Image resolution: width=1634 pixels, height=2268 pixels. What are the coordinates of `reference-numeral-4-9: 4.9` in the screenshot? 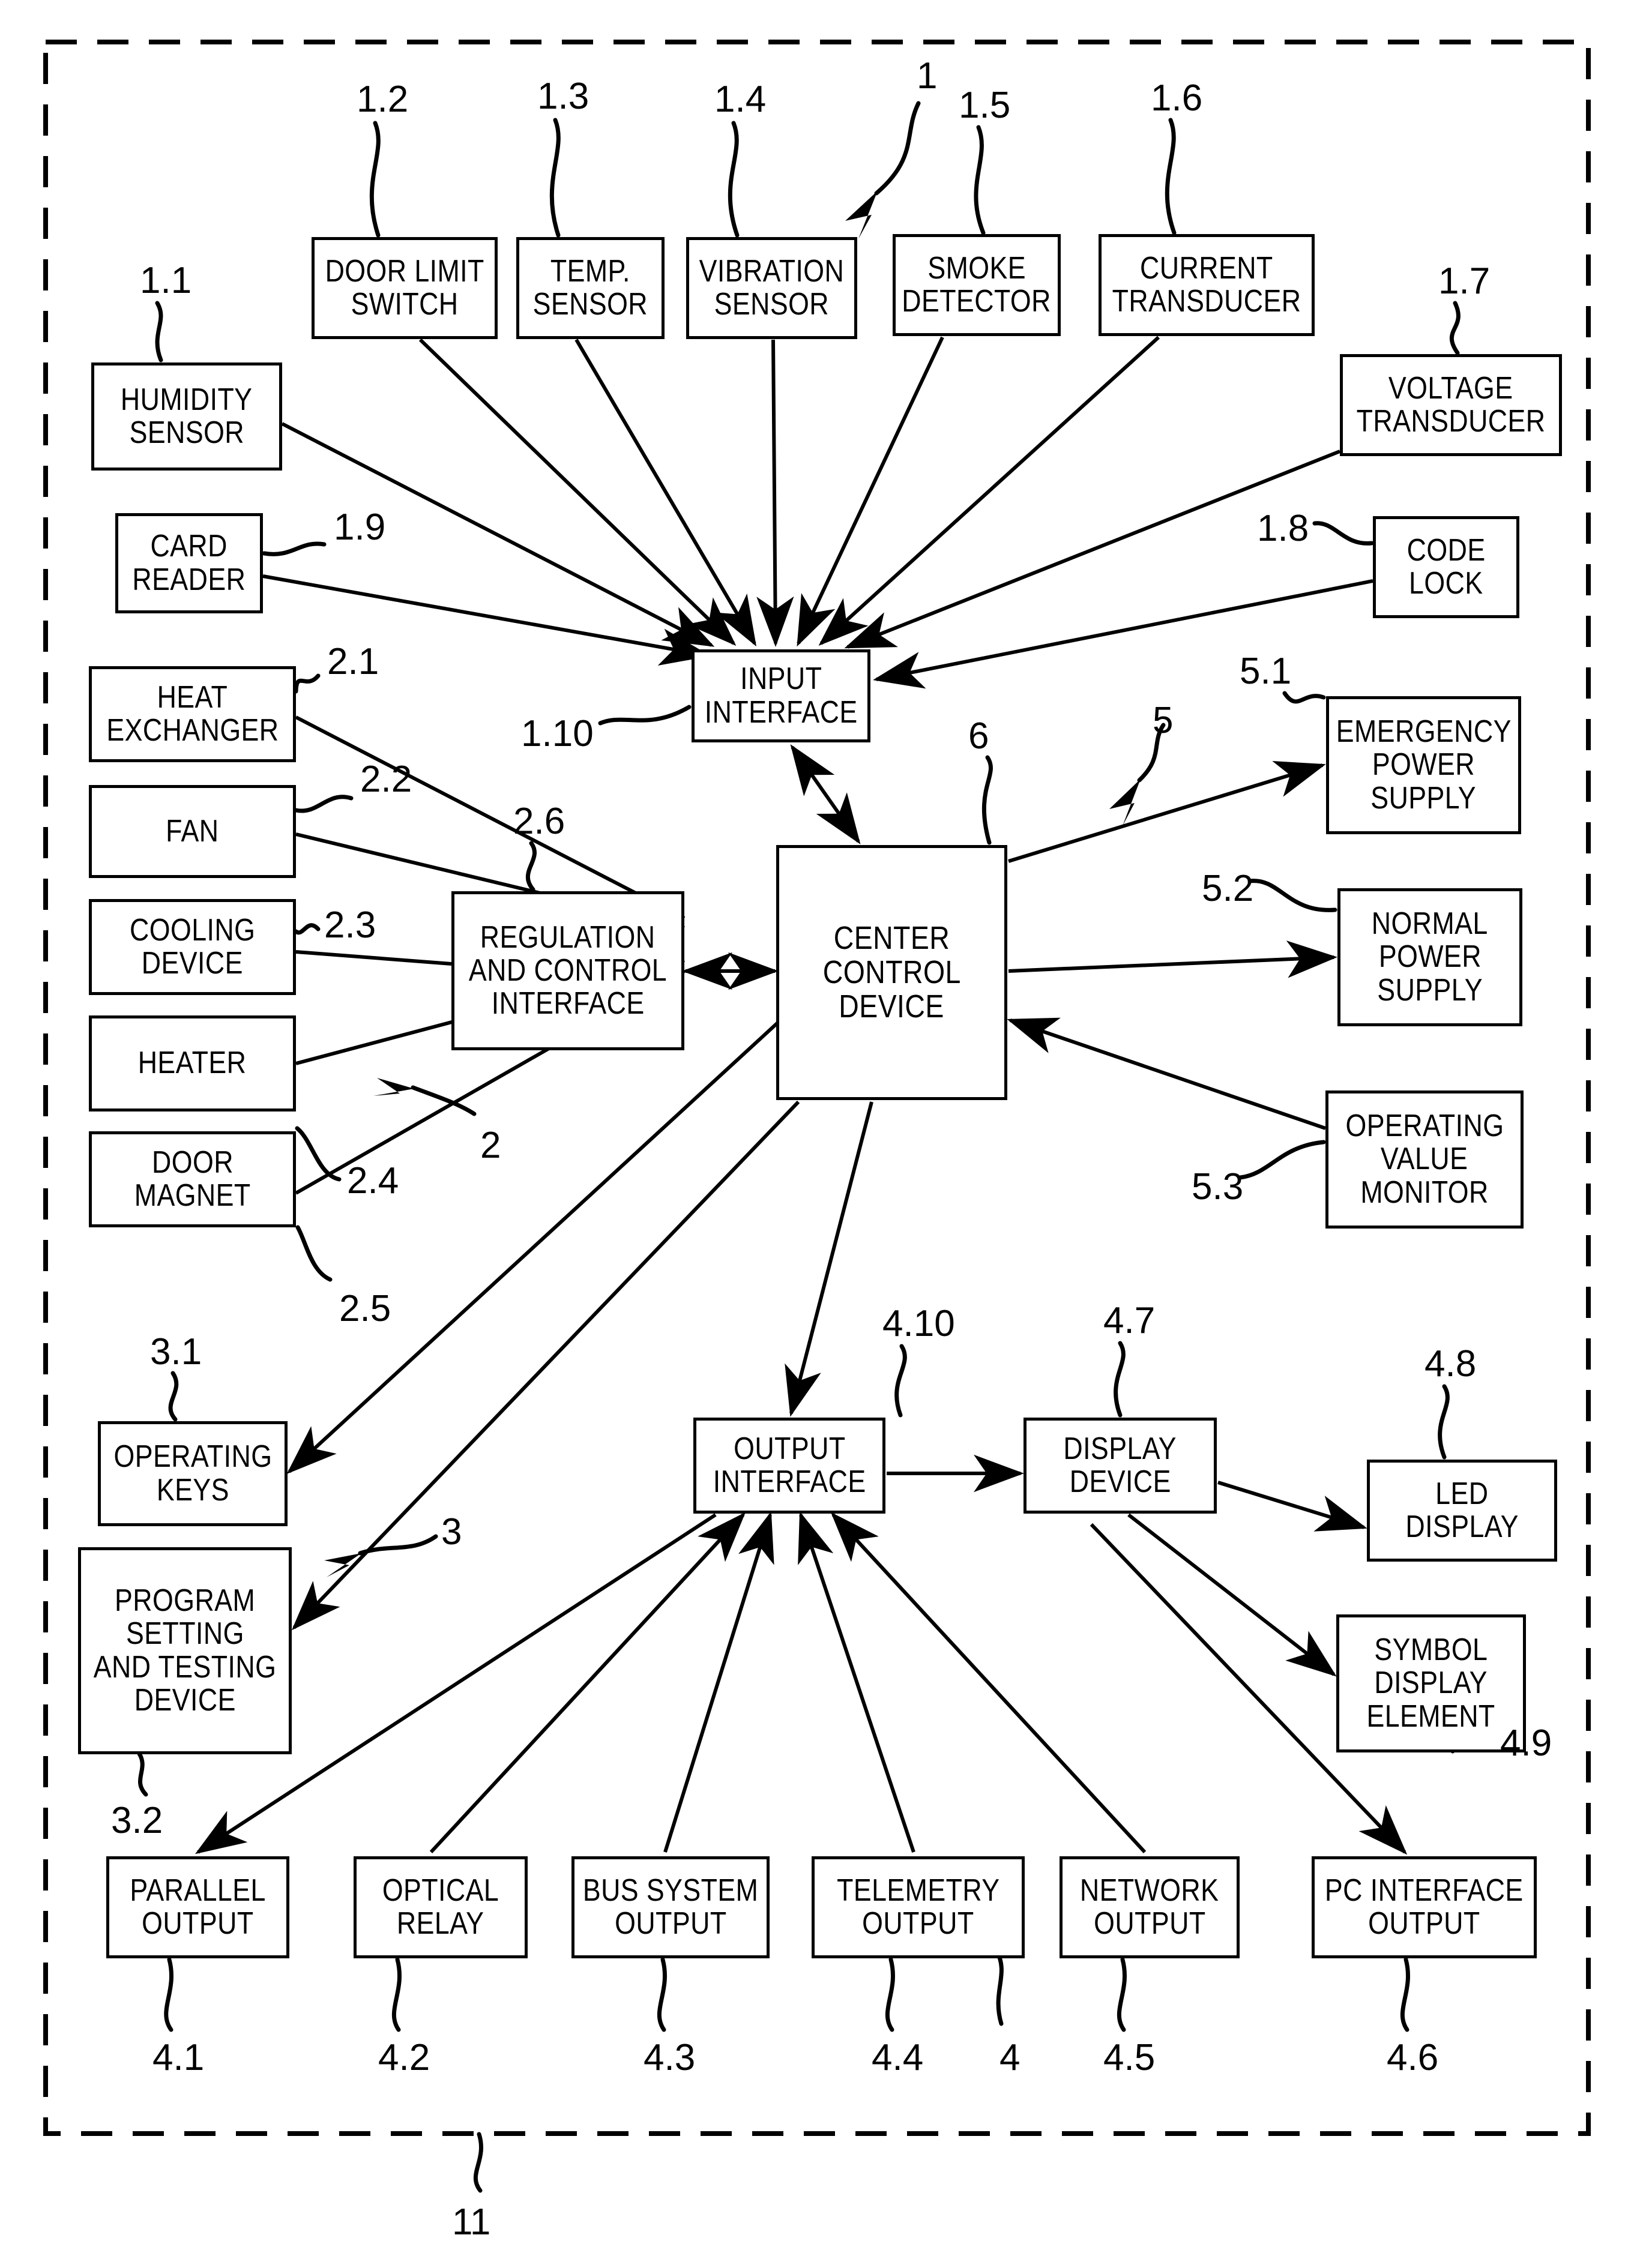 It's located at (1526, 1743).